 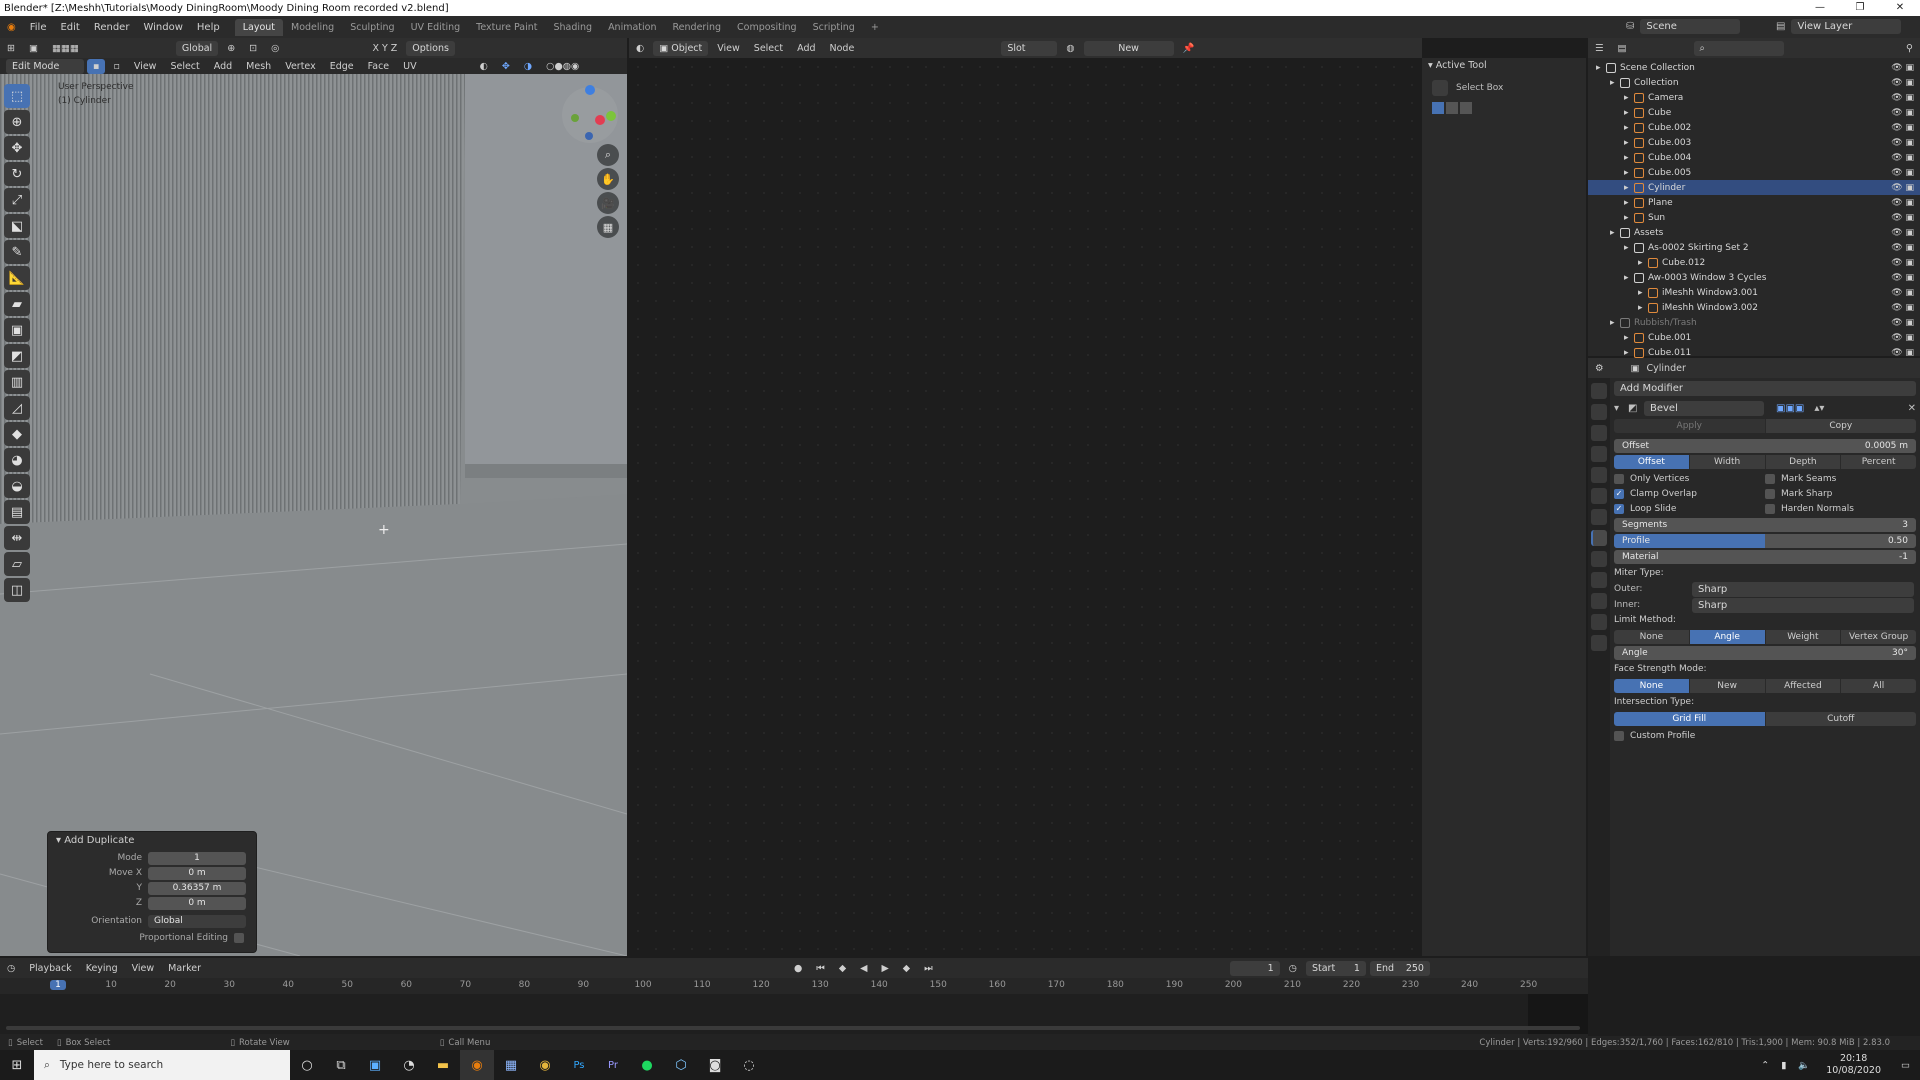 I want to click on menu-file: File, so click(x=38, y=27).